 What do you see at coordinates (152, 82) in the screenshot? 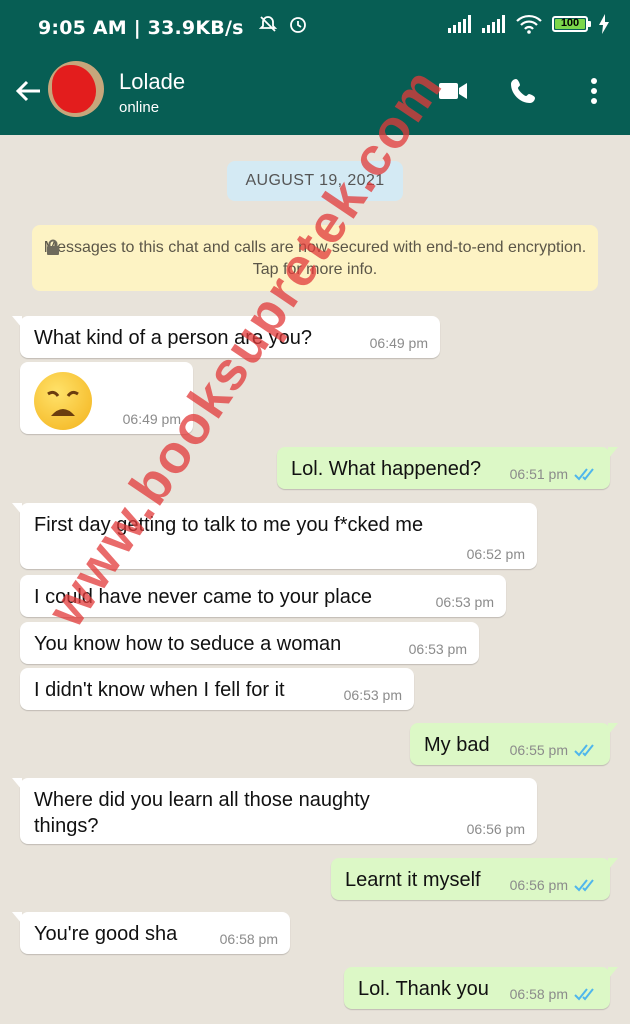
I see `contact-name: Lolade` at bounding box center [152, 82].